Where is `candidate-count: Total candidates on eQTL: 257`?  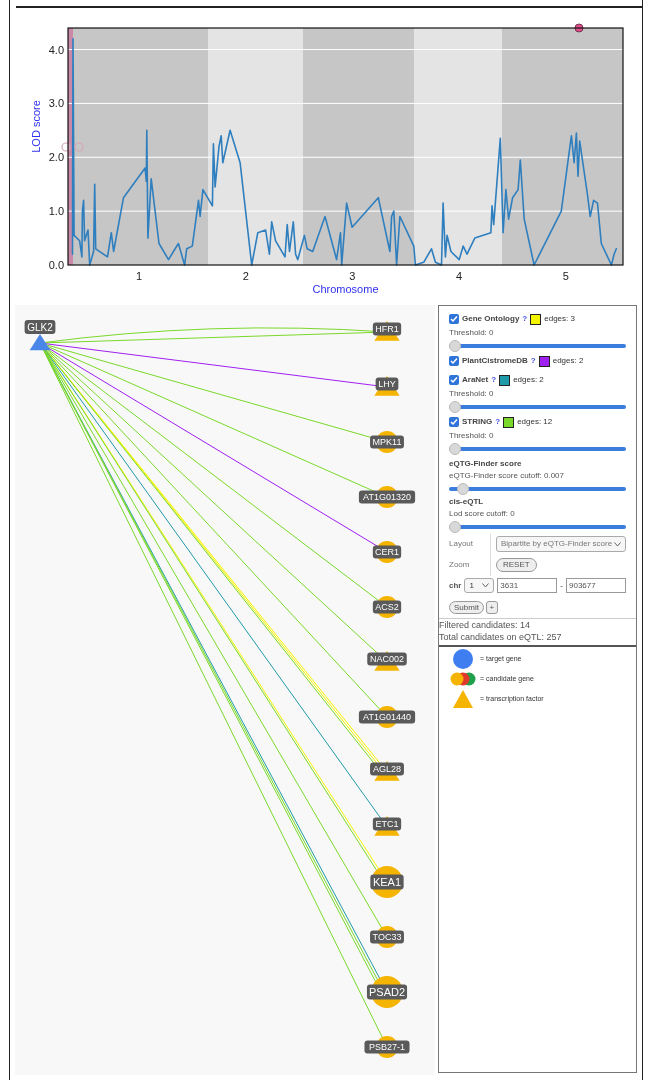 candidate-count: Total candidates on eQTL: 257 is located at coordinates (501, 637).